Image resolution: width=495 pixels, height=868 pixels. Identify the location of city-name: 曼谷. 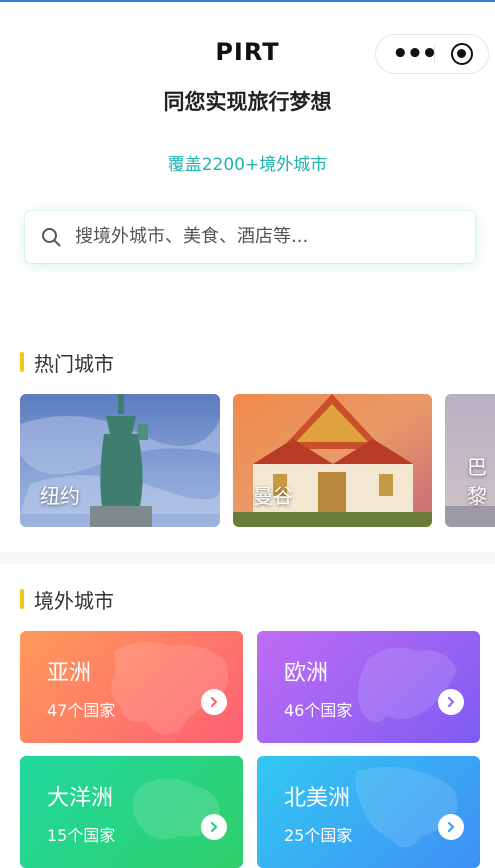
(273, 496).